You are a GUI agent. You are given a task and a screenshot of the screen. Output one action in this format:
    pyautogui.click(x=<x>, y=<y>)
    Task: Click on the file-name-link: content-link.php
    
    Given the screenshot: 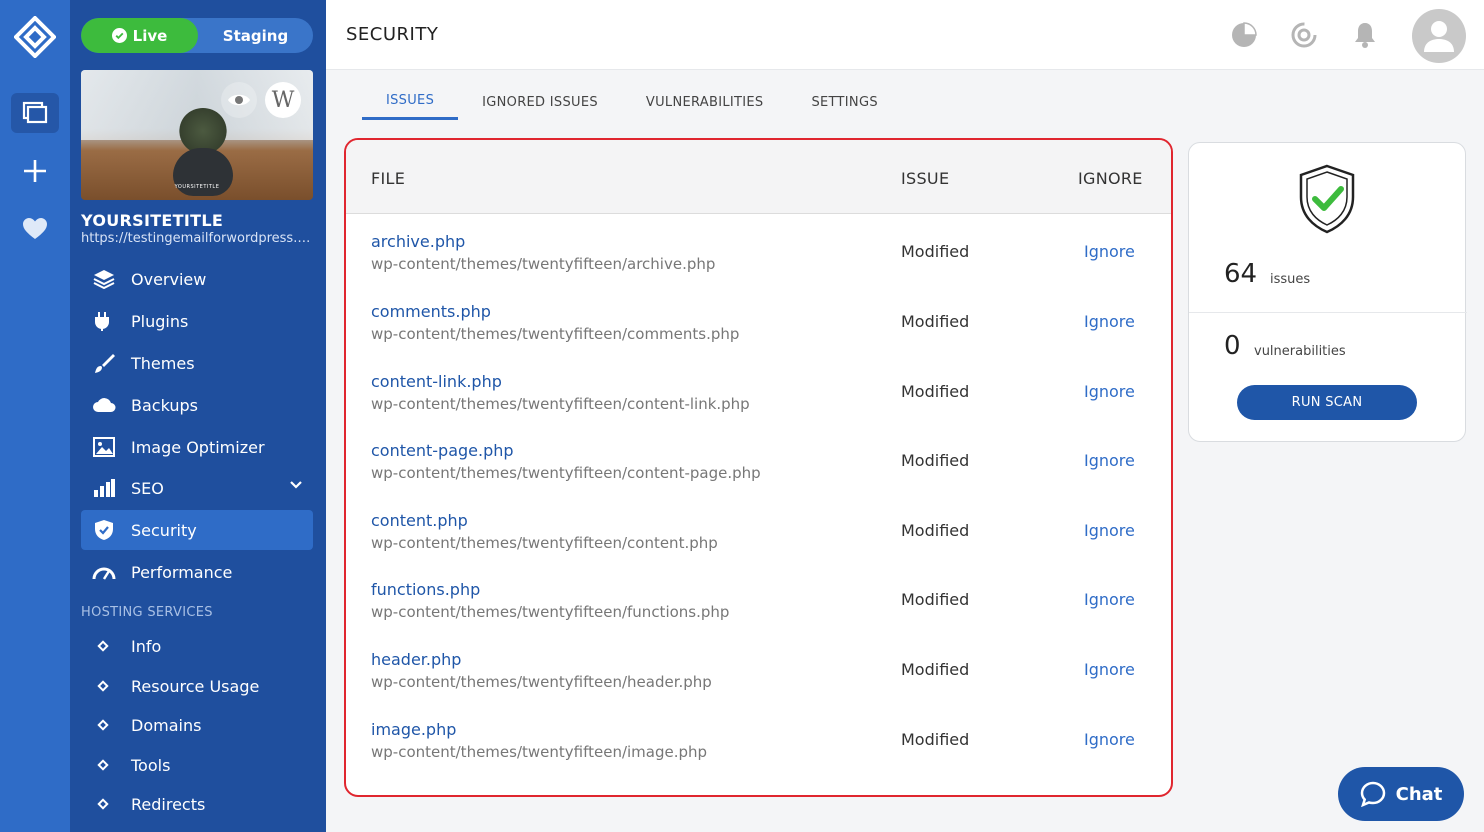 What is the action you would take?
    pyautogui.click(x=436, y=381)
    